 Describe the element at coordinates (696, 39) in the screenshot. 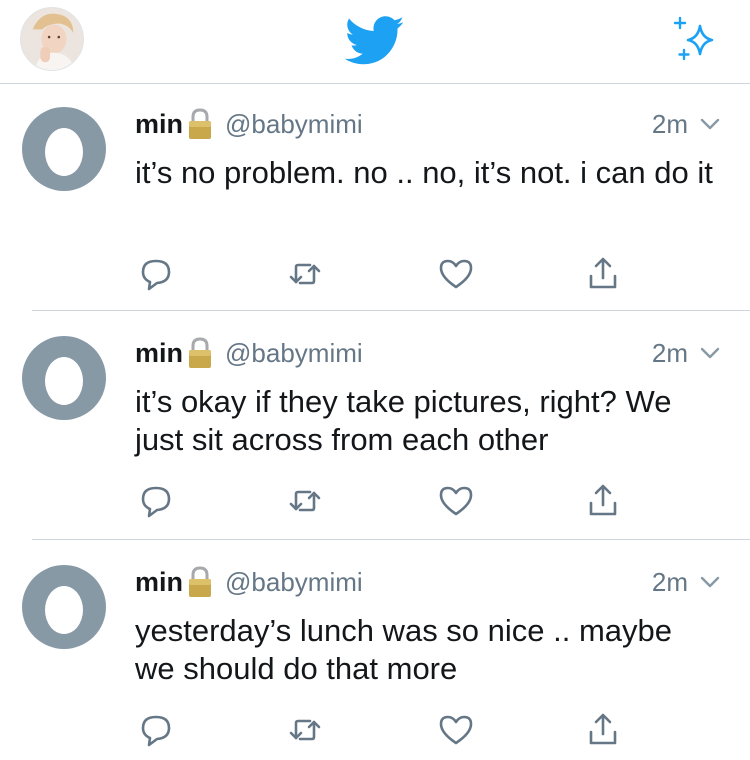

I see `sparkle-icon` at that location.